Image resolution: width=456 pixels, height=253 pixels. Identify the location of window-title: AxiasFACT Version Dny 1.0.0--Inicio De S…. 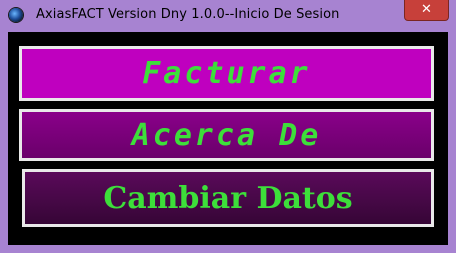
(188, 14).